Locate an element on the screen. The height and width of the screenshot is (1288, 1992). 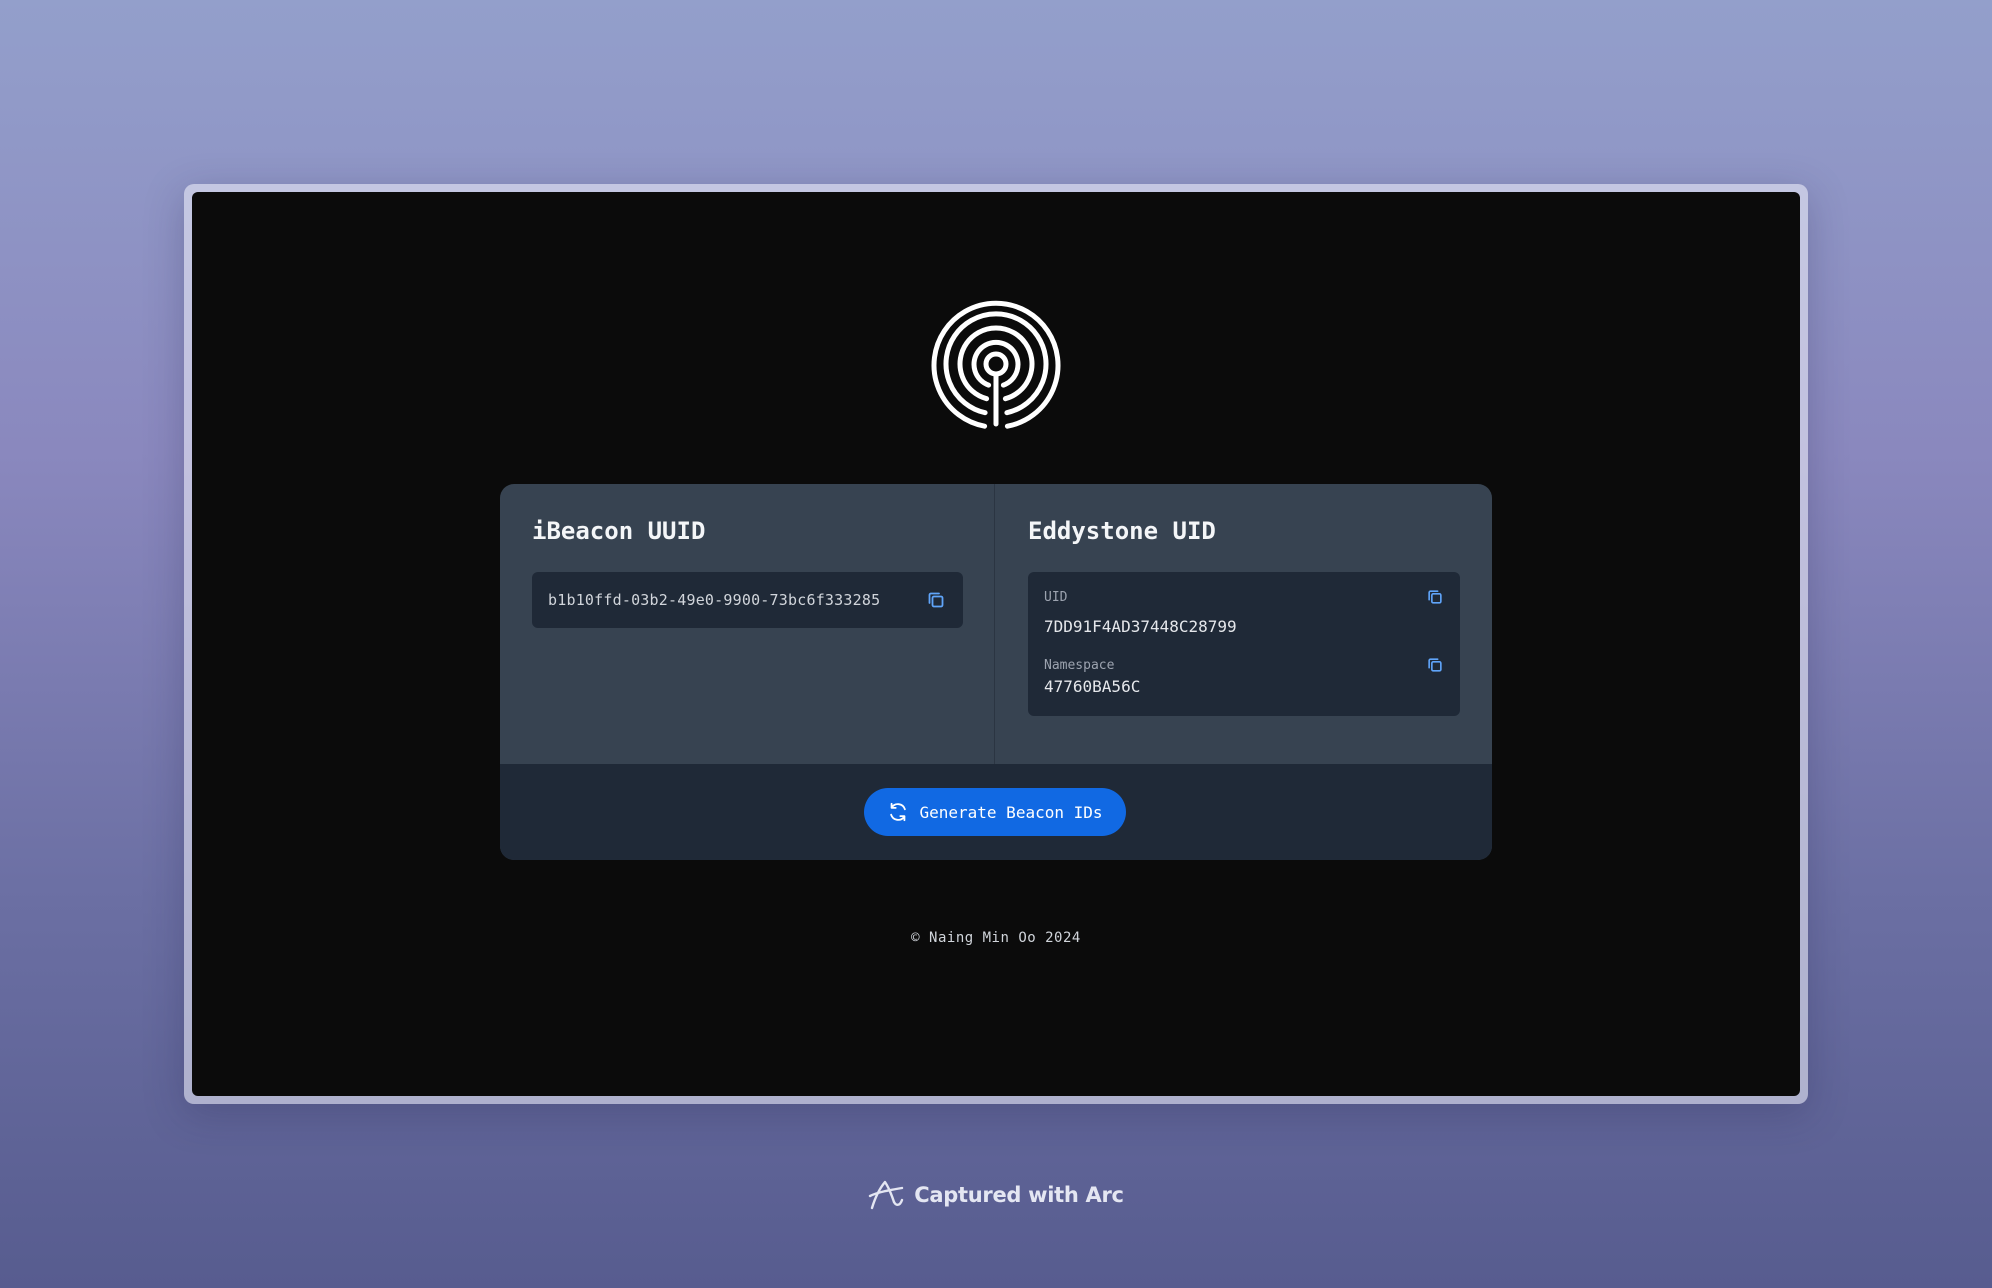
arc-logo-icon is located at coordinates (886, 1195).